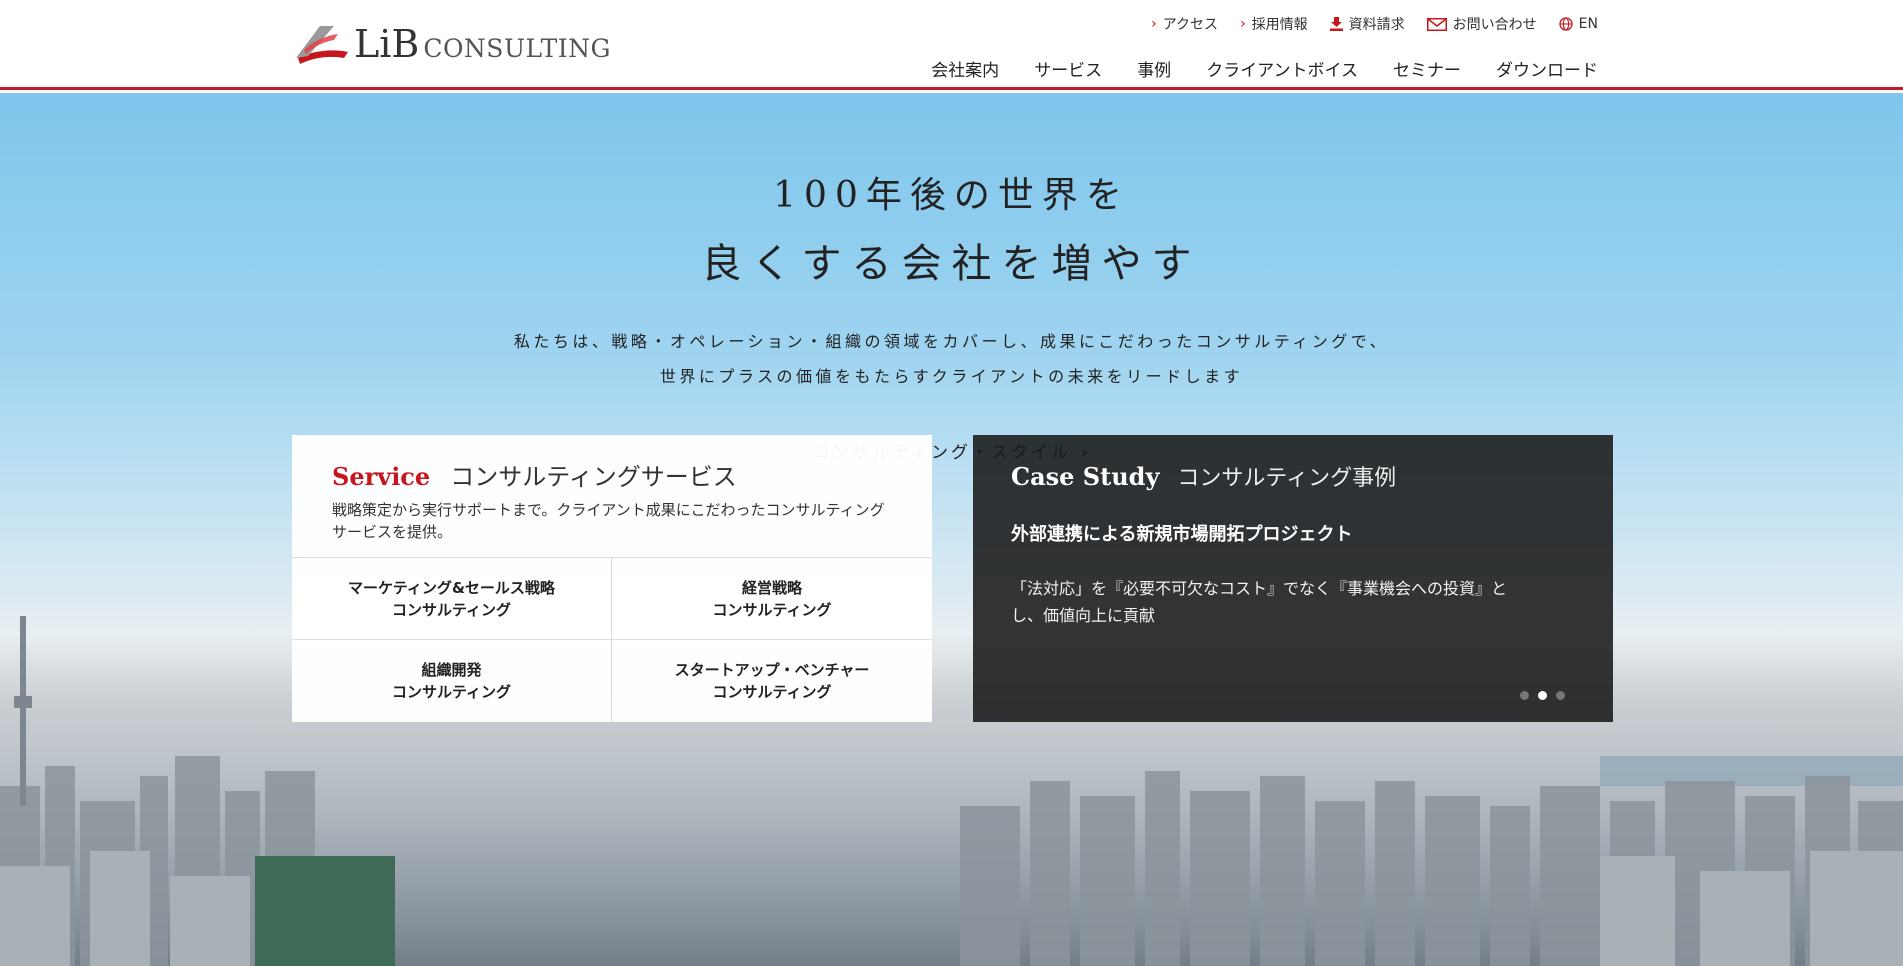  I want to click on util-contact: お問い合わせ, so click(1481, 24).